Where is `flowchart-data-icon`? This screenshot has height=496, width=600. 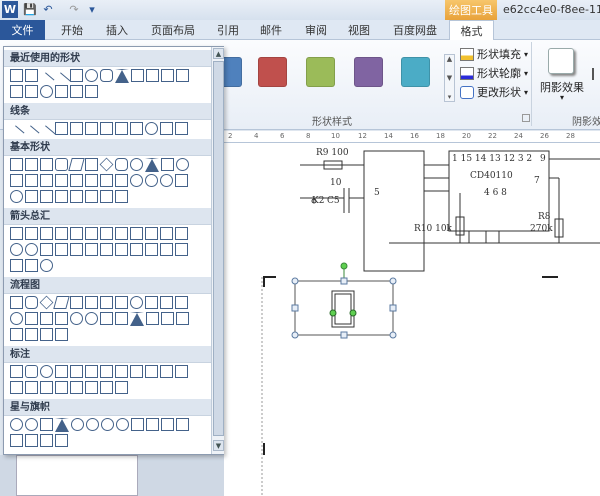 flowchart-data-icon is located at coordinates (61, 302).